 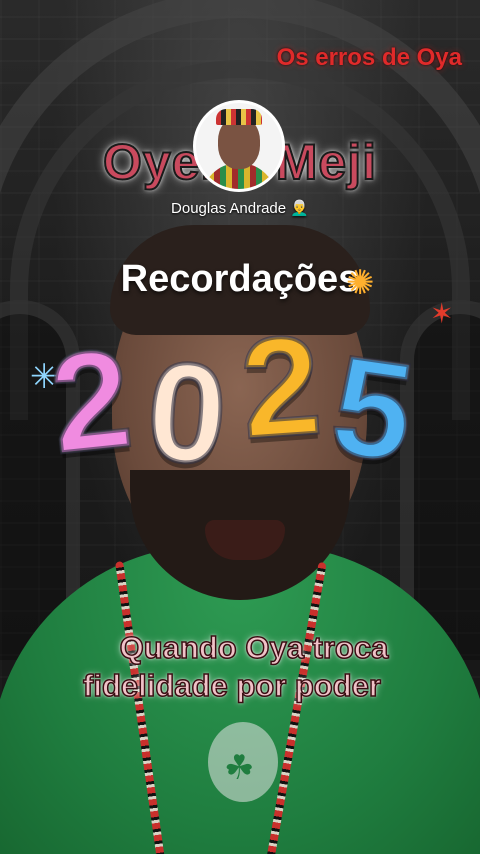 I want to click on firework-burst-icon: ✺, so click(x=360, y=283).